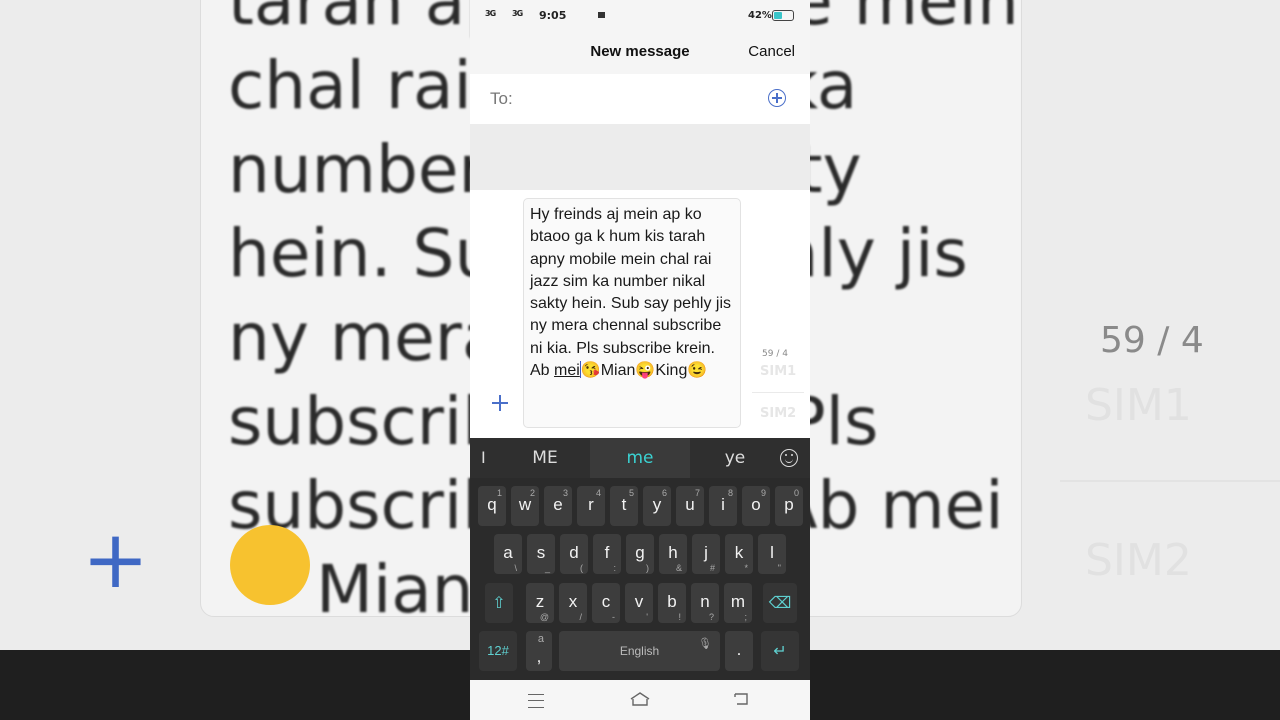  What do you see at coordinates (607, 554) in the screenshot?
I see `key-f: f:` at bounding box center [607, 554].